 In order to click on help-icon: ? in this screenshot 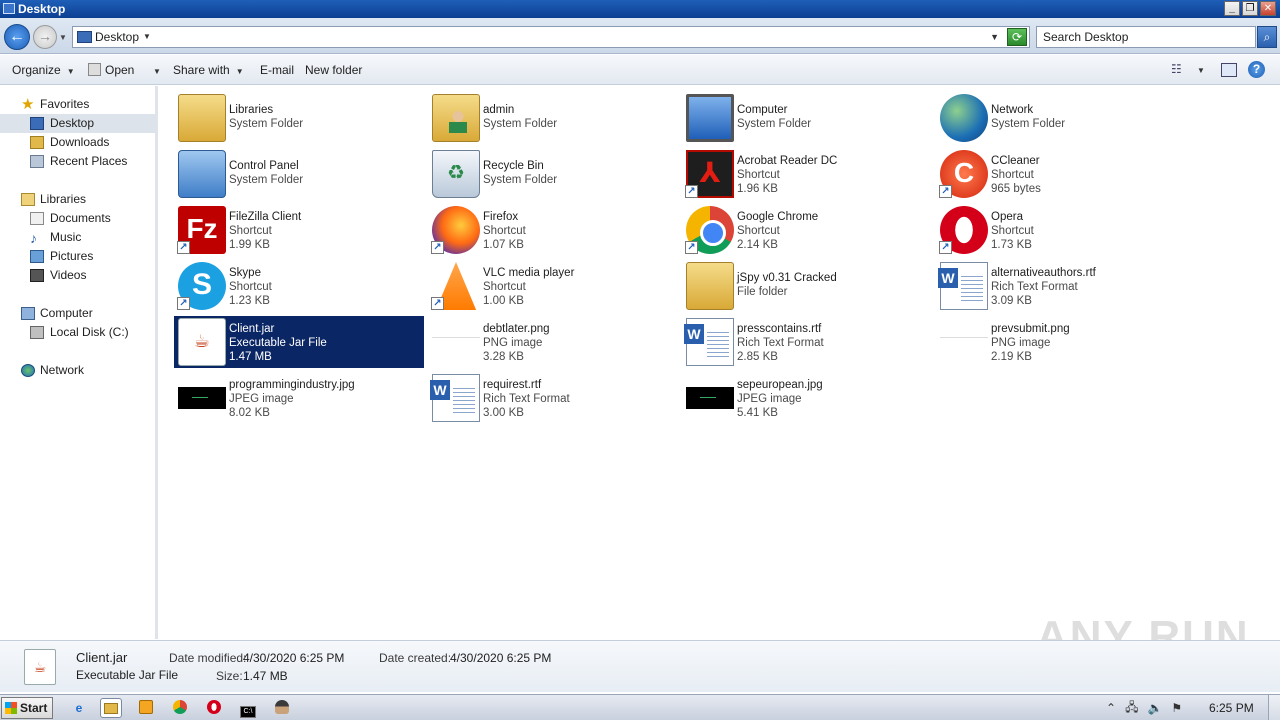, I will do `click(1256, 69)`.